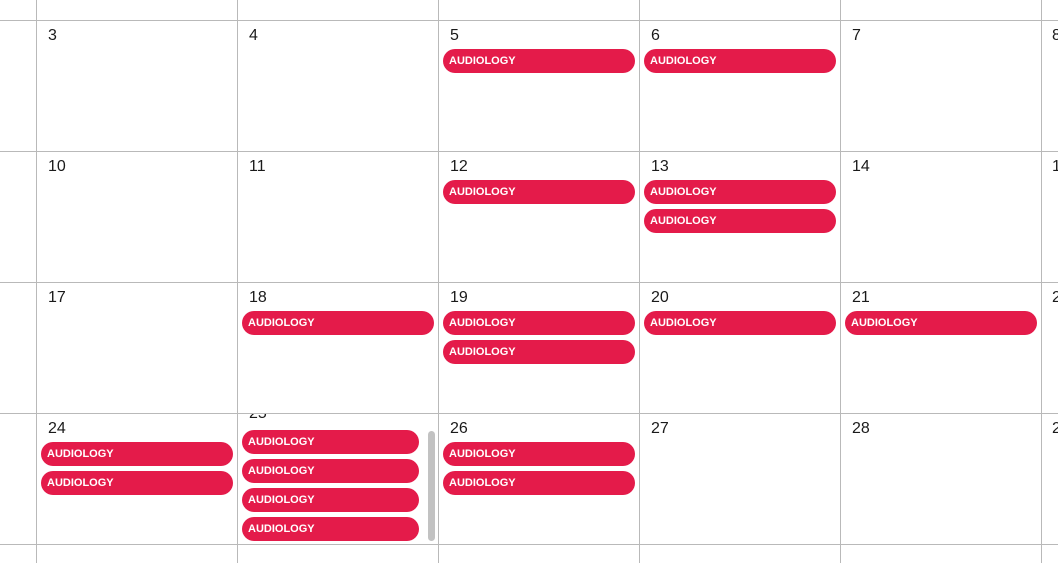 This screenshot has width=1058, height=563. What do you see at coordinates (338, 86) in the screenshot?
I see `day-cell: 4` at bounding box center [338, 86].